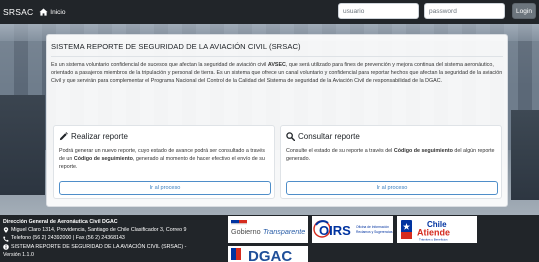 This screenshot has width=539, height=262. What do you see at coordinates (433, 233) in the screenshot?
I see `atiende-text: Atiende` at bounding box center [433, 233].